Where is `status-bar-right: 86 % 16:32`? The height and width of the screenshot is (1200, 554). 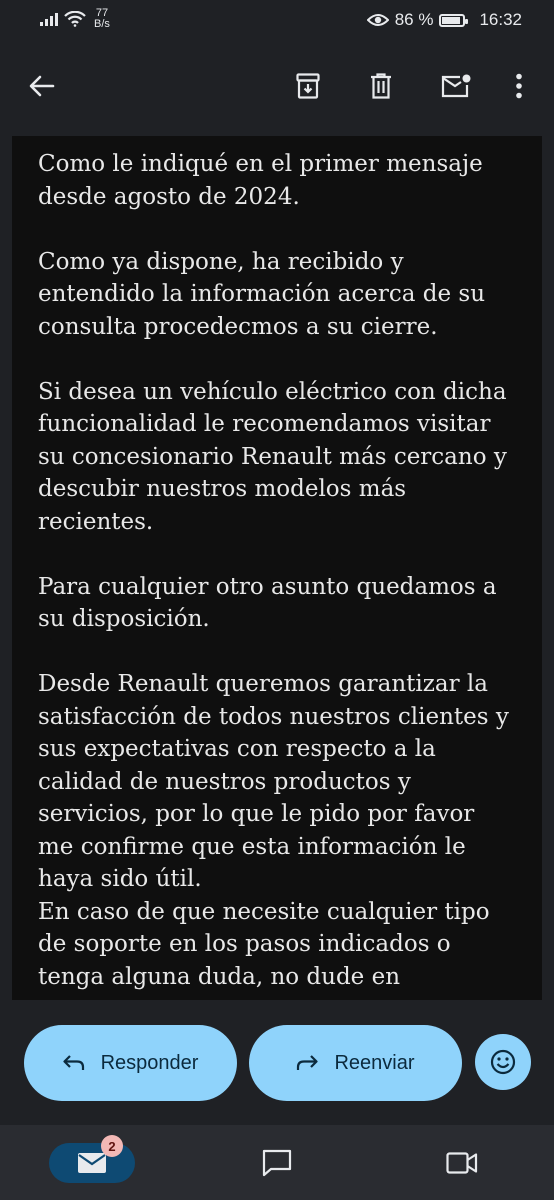 status-bar-right: 86 % 16:32 is located at coordinates (444, 20).